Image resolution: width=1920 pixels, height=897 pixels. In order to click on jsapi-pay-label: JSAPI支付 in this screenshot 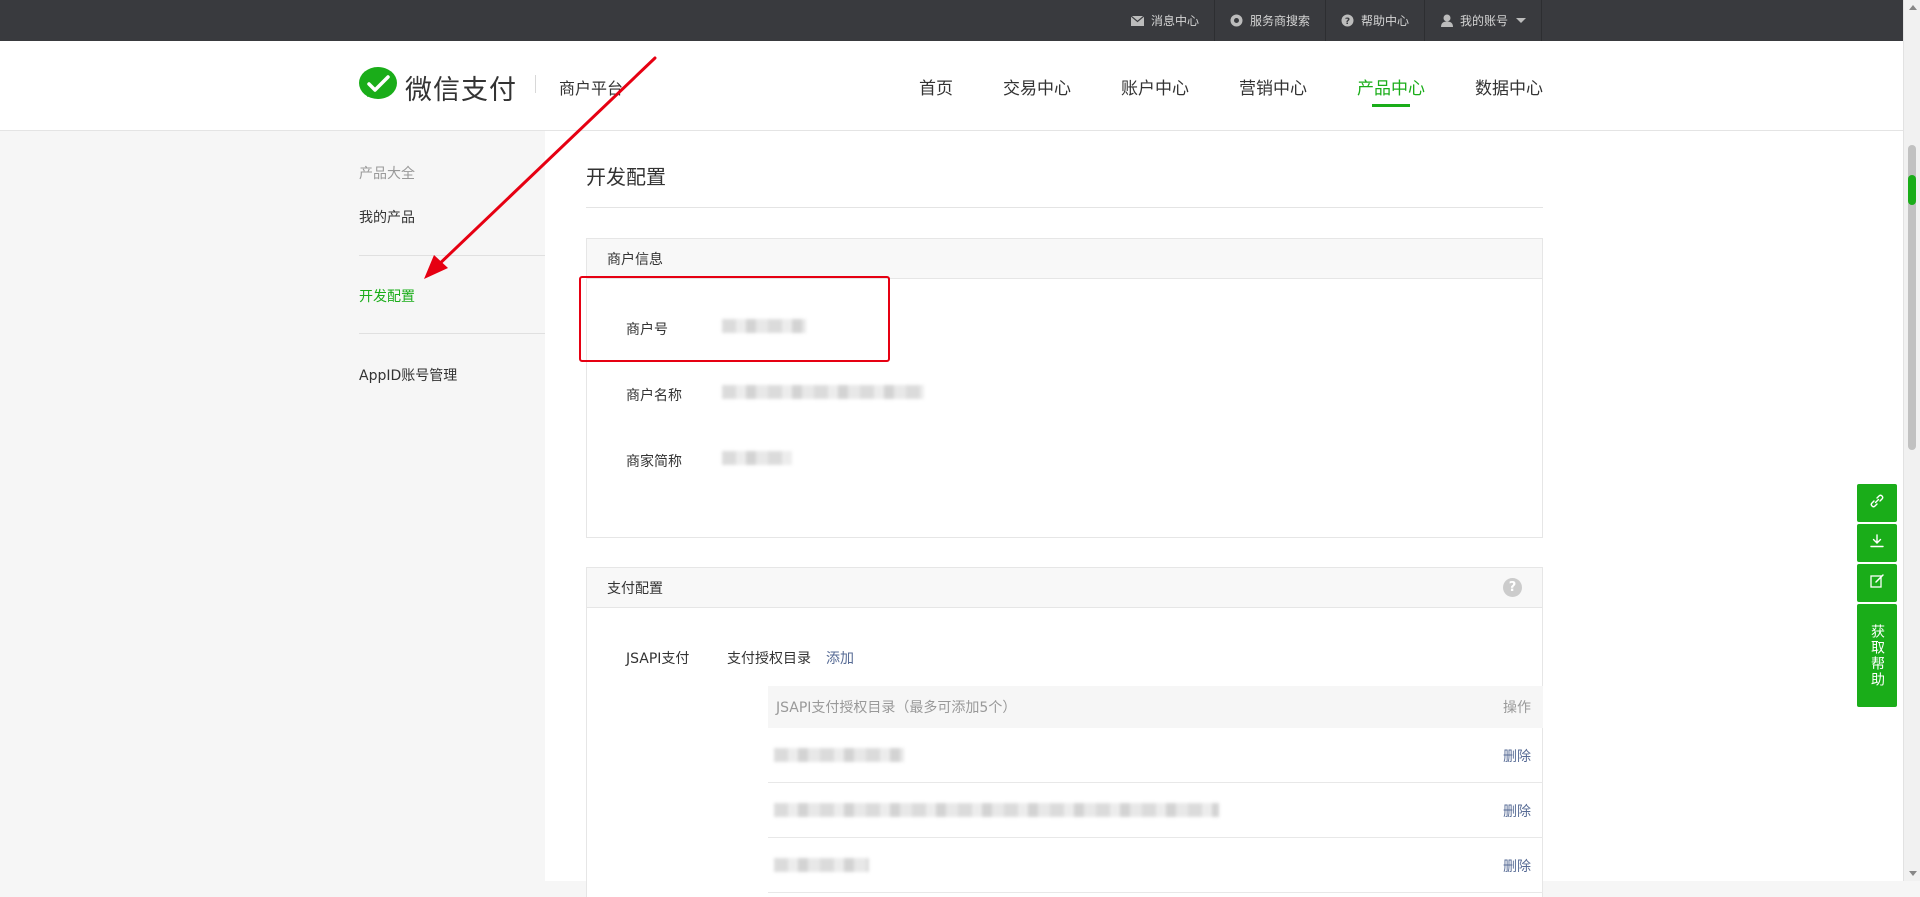, I will do `click(658, 659)`.